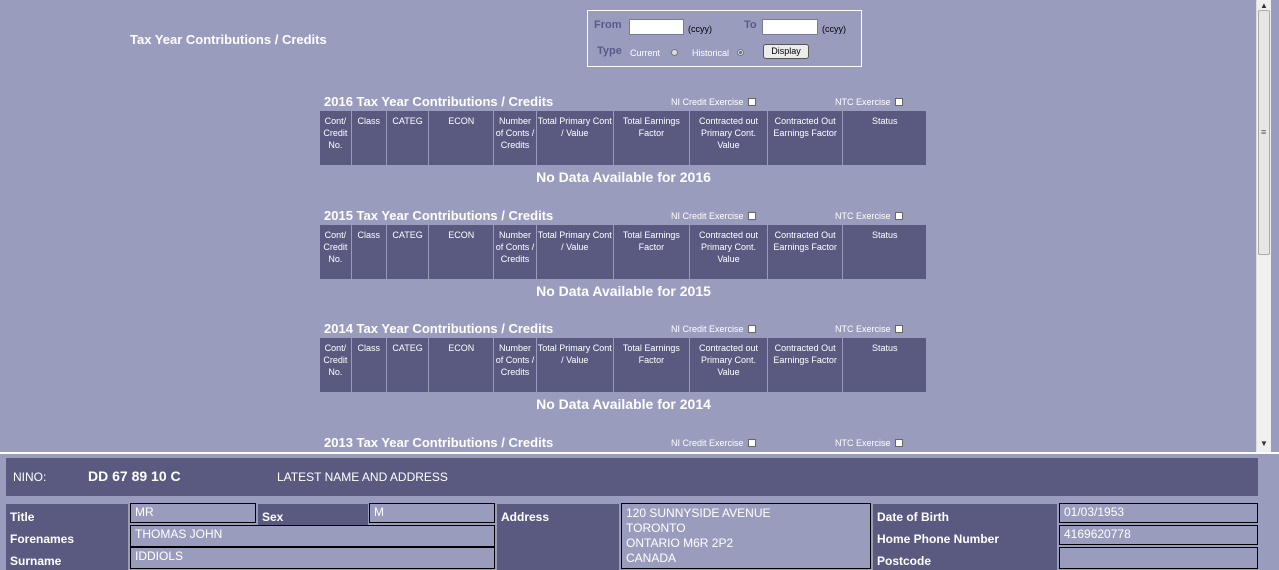 This screenshot has height=570, width=1279. What do you see at coordinates (623, 177) in the screenshot?
I see `no-data-message: No Data Available for 2016` at bounding box center [623, 177].